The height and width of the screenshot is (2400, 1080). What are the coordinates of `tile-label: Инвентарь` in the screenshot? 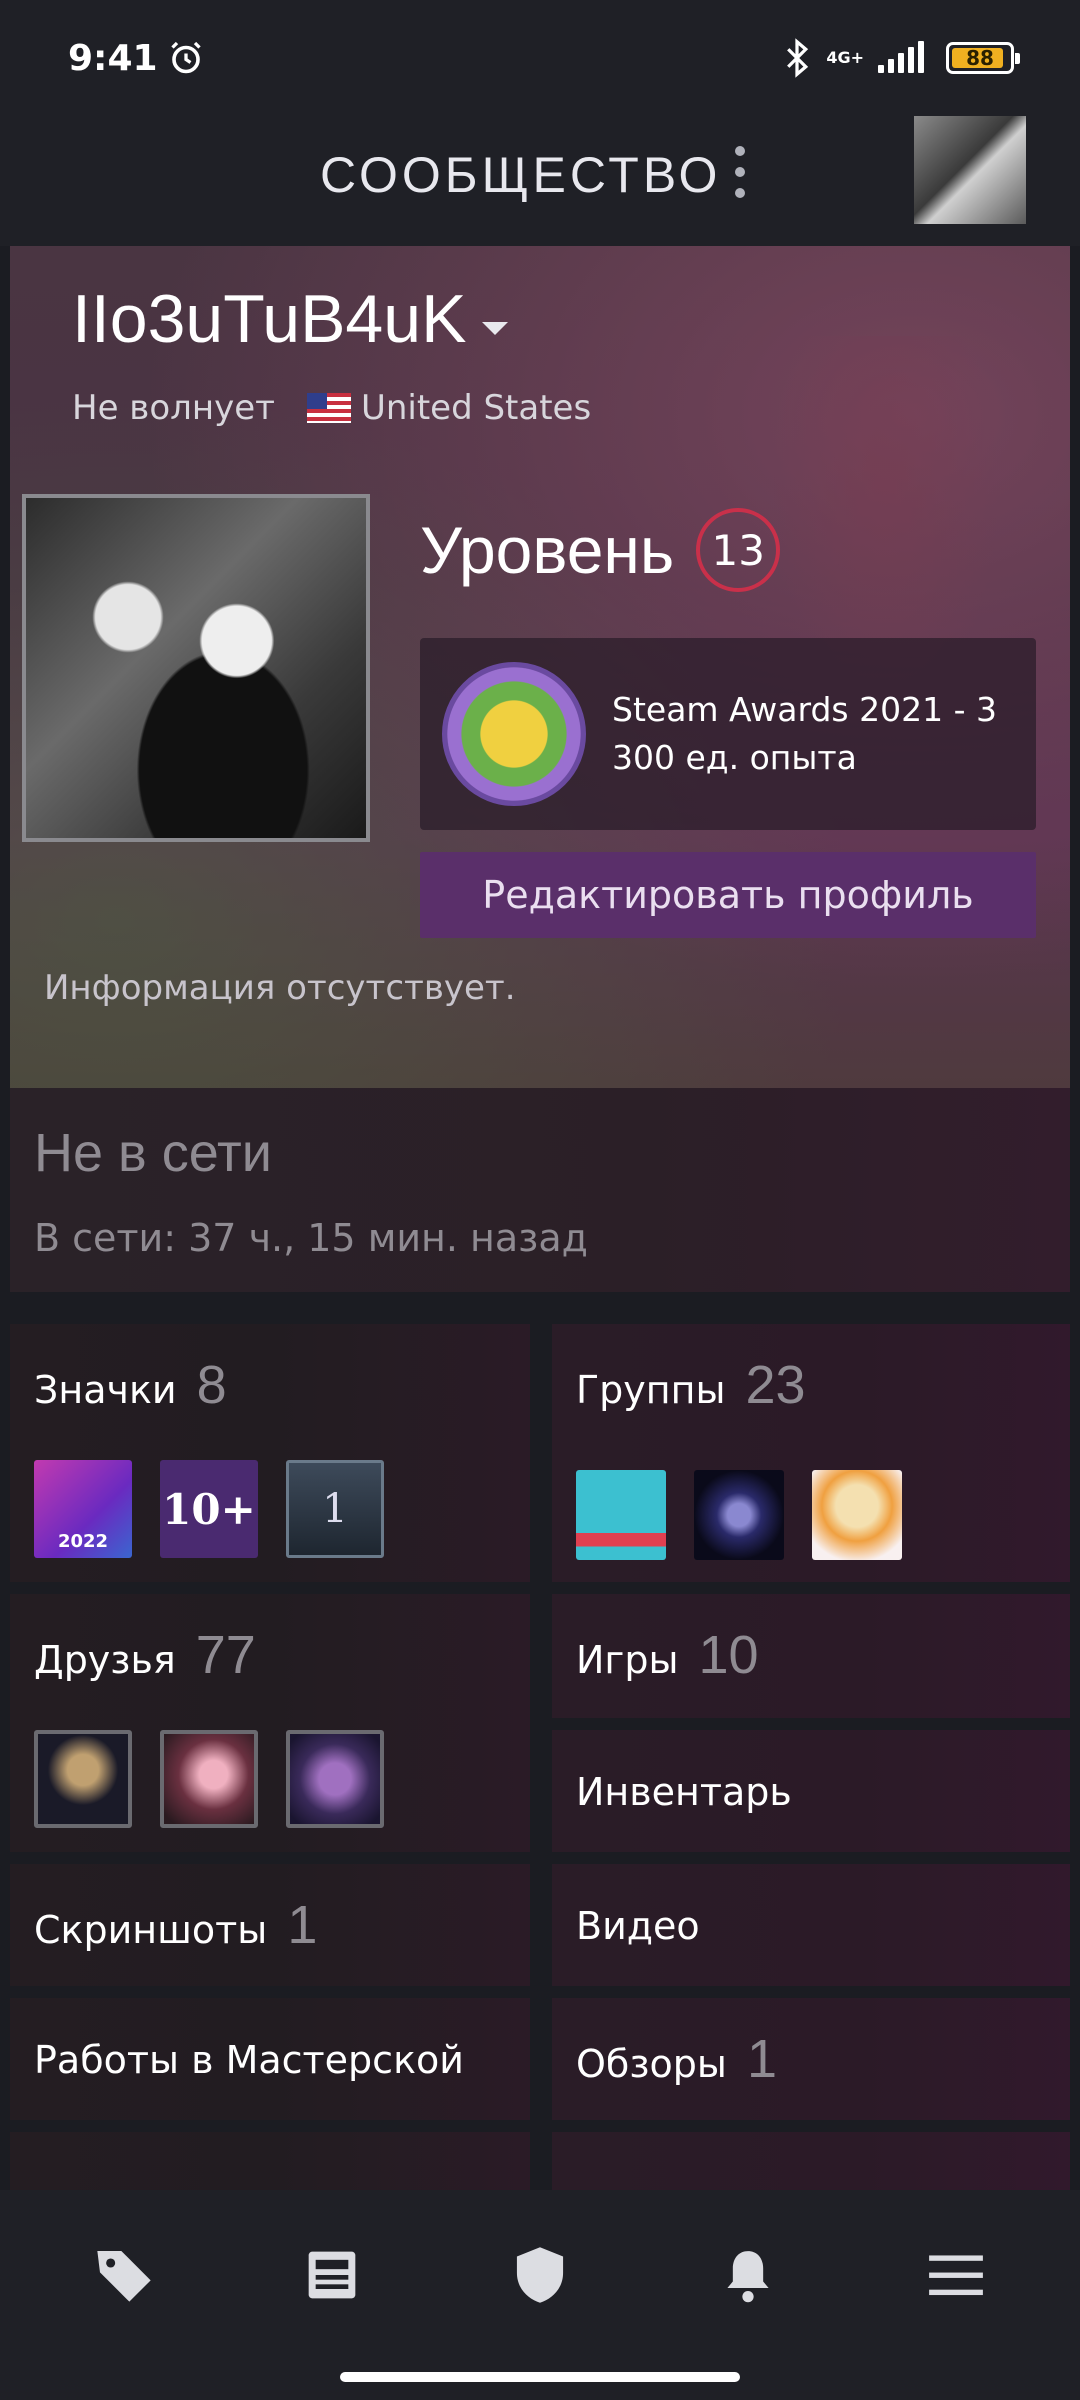 It's located at (684, 1792).